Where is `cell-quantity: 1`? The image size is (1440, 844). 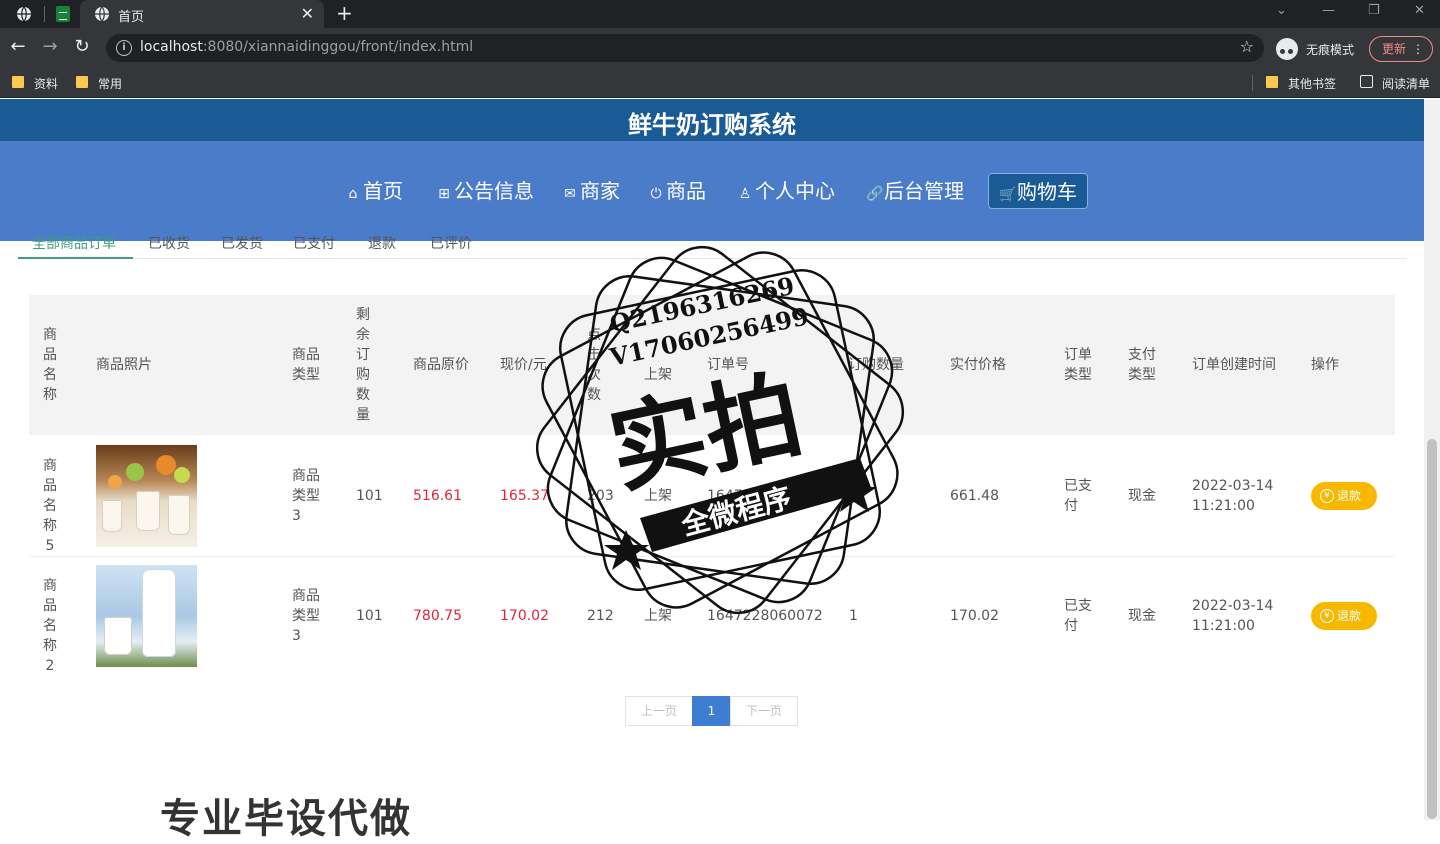 cell-quantity: 1 is located at coordinates (853, 616).